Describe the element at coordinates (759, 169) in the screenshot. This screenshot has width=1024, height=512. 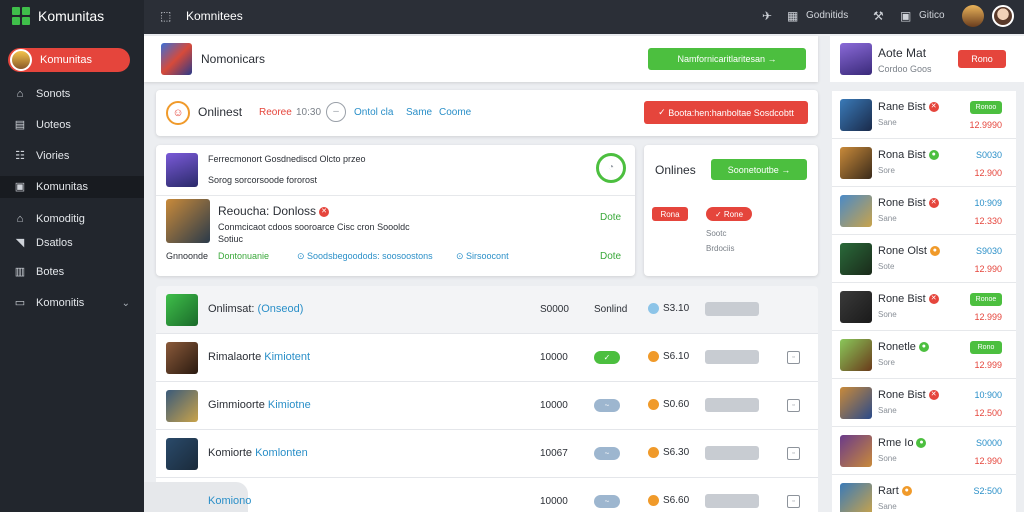
I see `online-action-button: Soonetoutbe →` at that location.